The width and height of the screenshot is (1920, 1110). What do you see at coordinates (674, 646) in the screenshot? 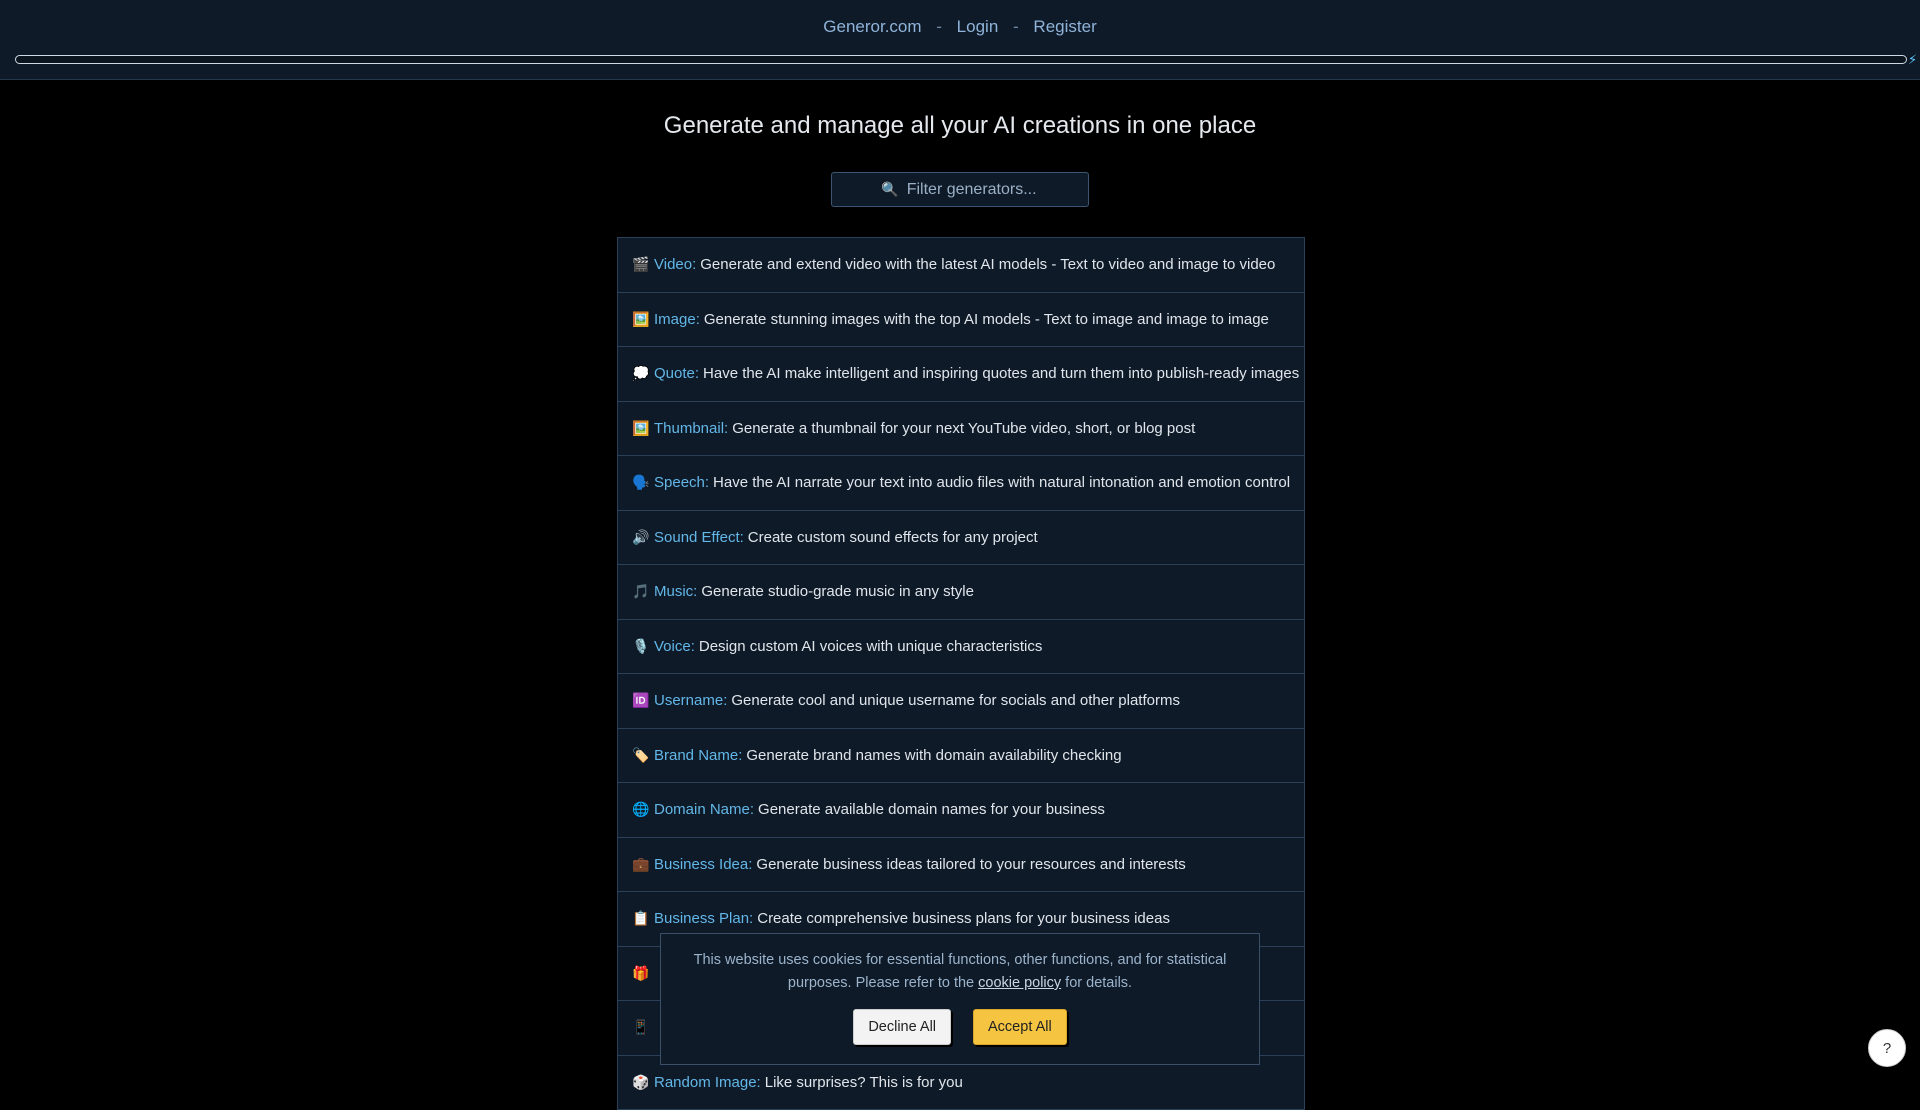
I see `generator-name-link: Voice:` at bounding box center [674, 646].